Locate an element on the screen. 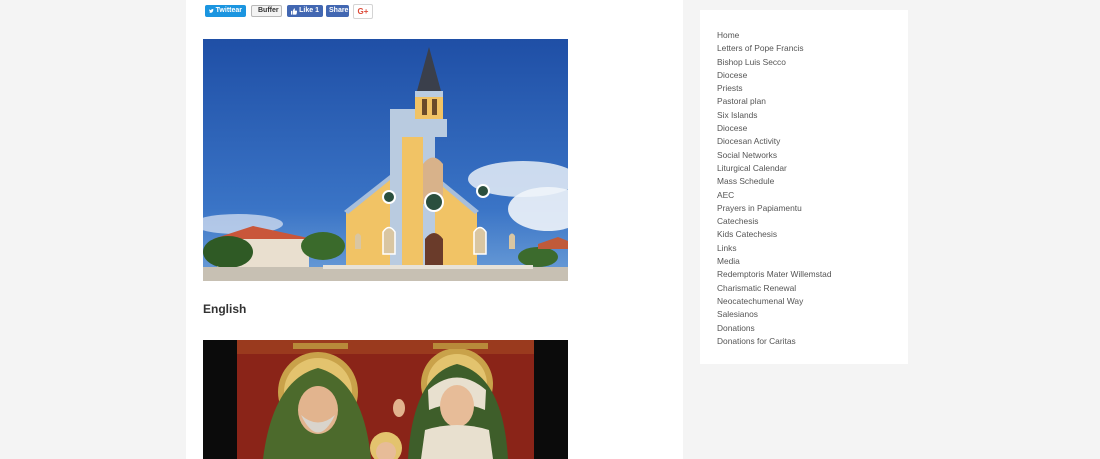  menu-item-pastoral-plan: Pastoral plan is located at coordinates (774, 101).